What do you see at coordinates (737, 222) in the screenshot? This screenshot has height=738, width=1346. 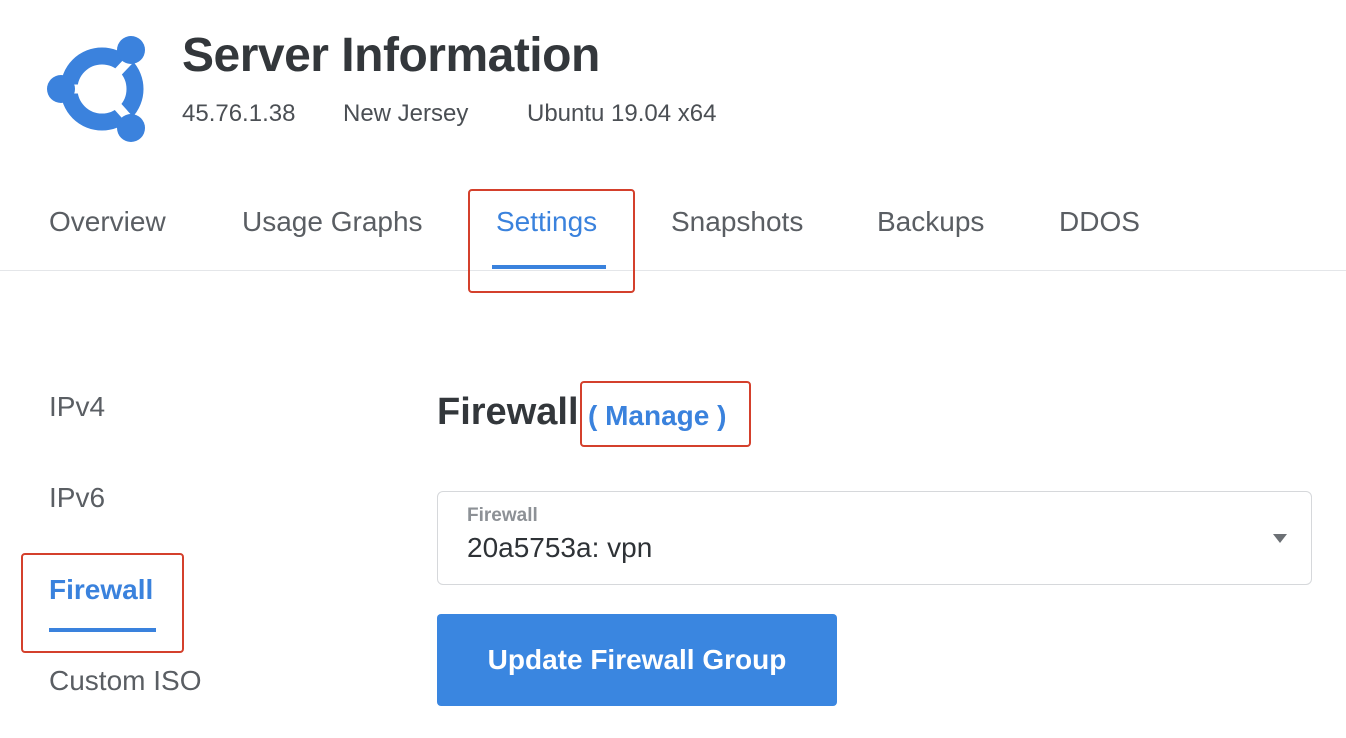 I see `tab-snapshots: Snapshots` at bounding box center [737, 222].